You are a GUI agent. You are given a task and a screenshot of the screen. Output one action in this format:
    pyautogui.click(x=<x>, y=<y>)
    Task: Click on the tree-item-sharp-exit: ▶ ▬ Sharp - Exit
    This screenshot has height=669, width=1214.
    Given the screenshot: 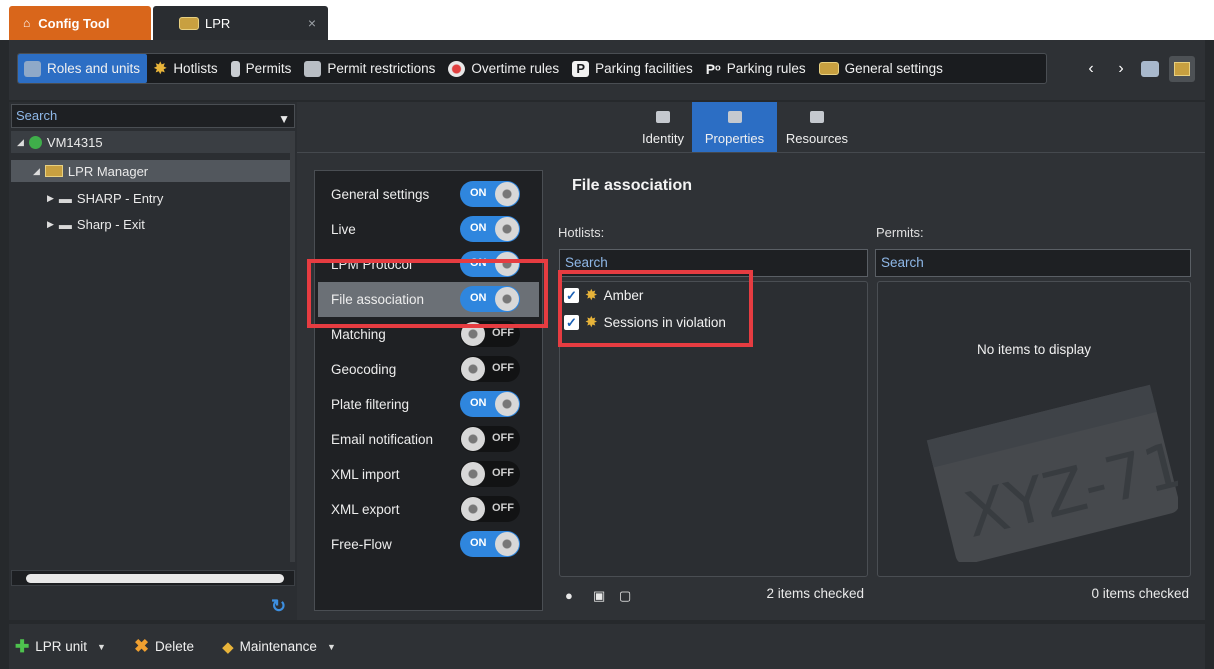 What is the action you would take?
    pyautogui.click(x=78, y=224)
    